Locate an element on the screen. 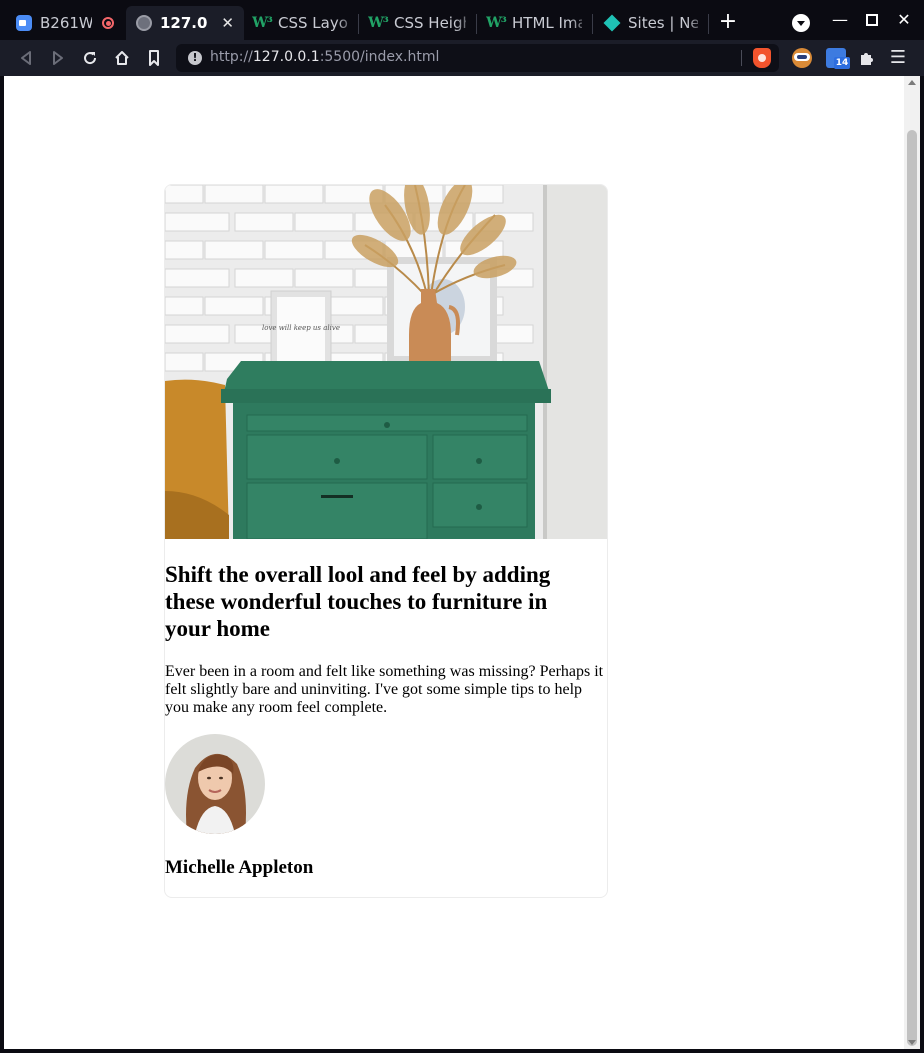  back-icon is located at coordinates (26, 58).